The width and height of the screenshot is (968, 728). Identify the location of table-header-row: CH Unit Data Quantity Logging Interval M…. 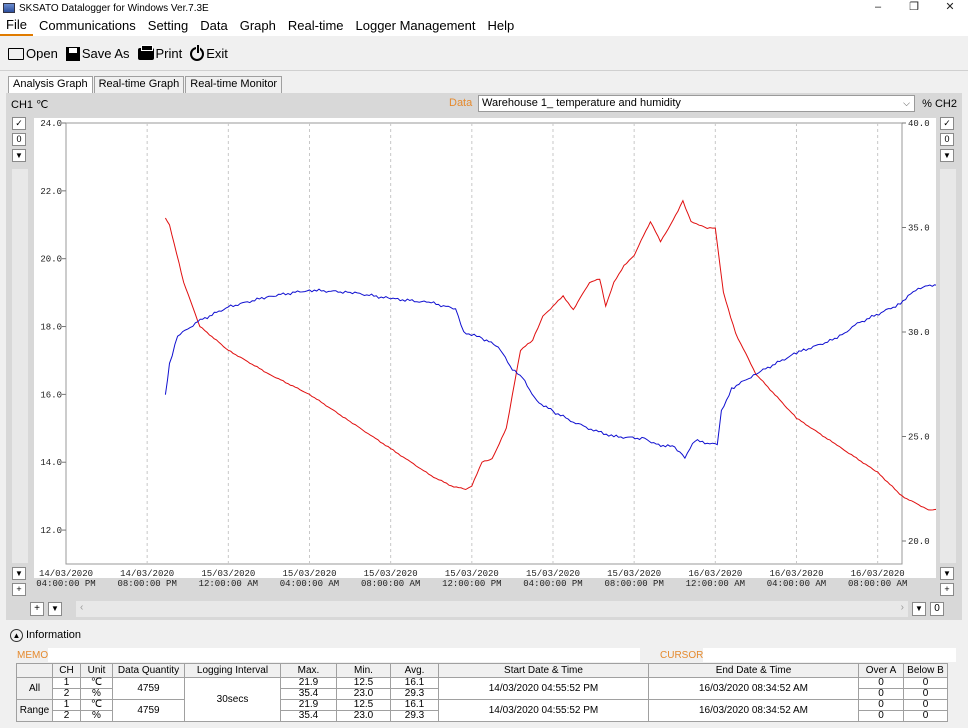
(482, 670).